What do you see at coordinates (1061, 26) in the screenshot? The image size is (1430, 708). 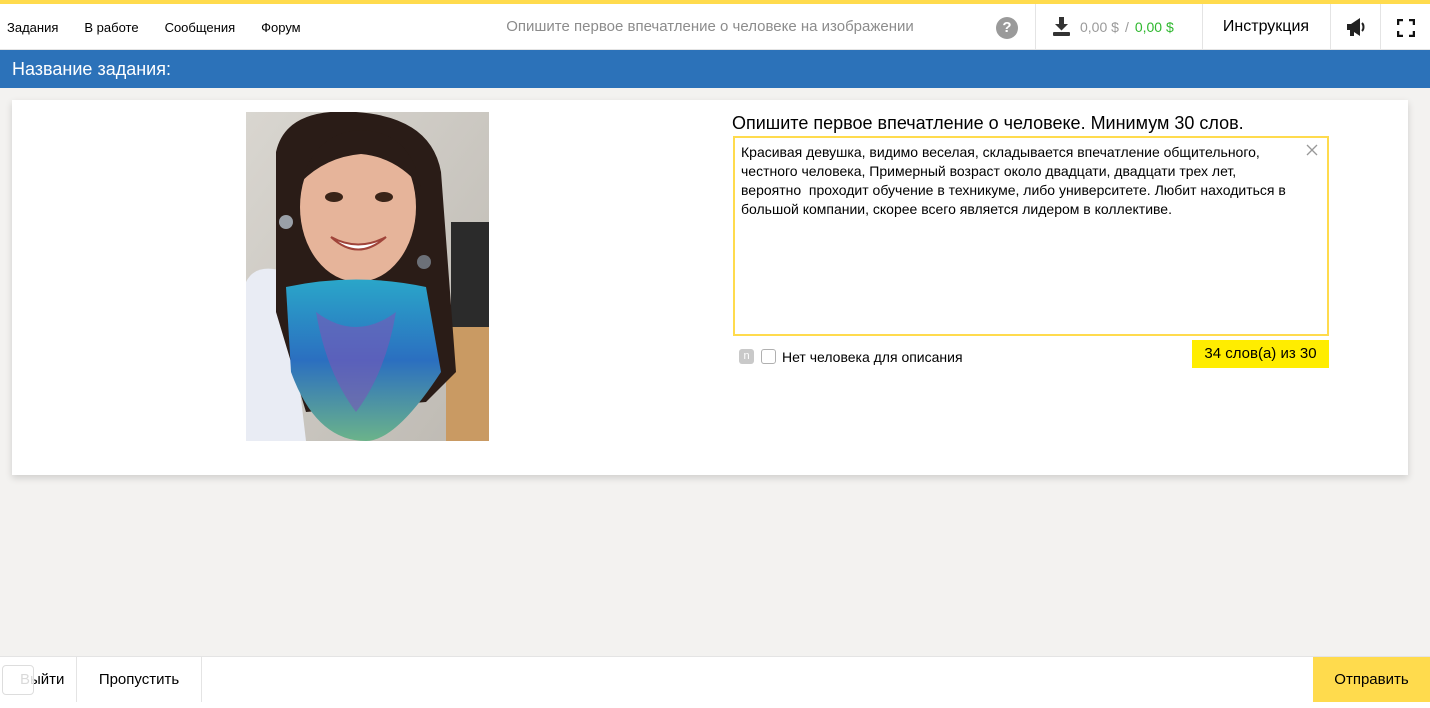 I see `withdraw-icon` at bounding box center [1061, 26].